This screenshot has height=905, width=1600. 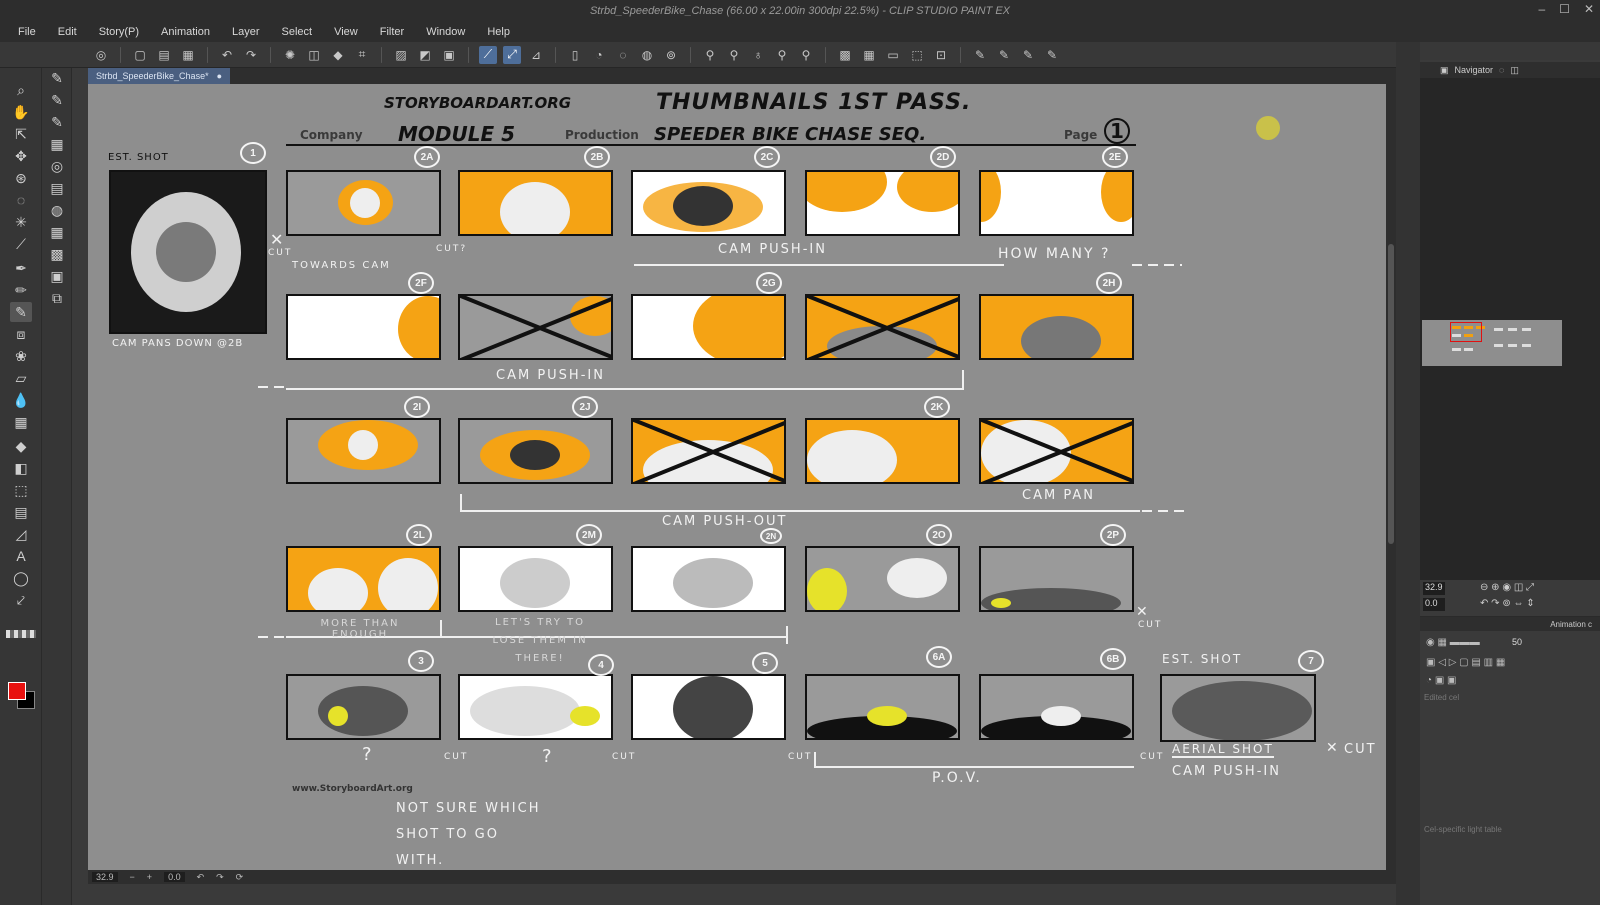 I want to click on animation-tab: Animation c, so click(x=1510, y=624).